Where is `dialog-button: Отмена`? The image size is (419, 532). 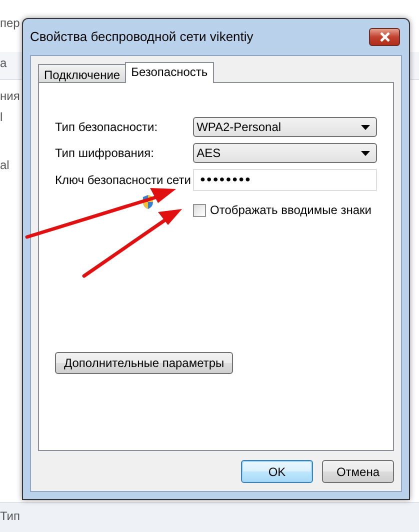 dialog-button: Отмена is located at coordinates (358, 471).